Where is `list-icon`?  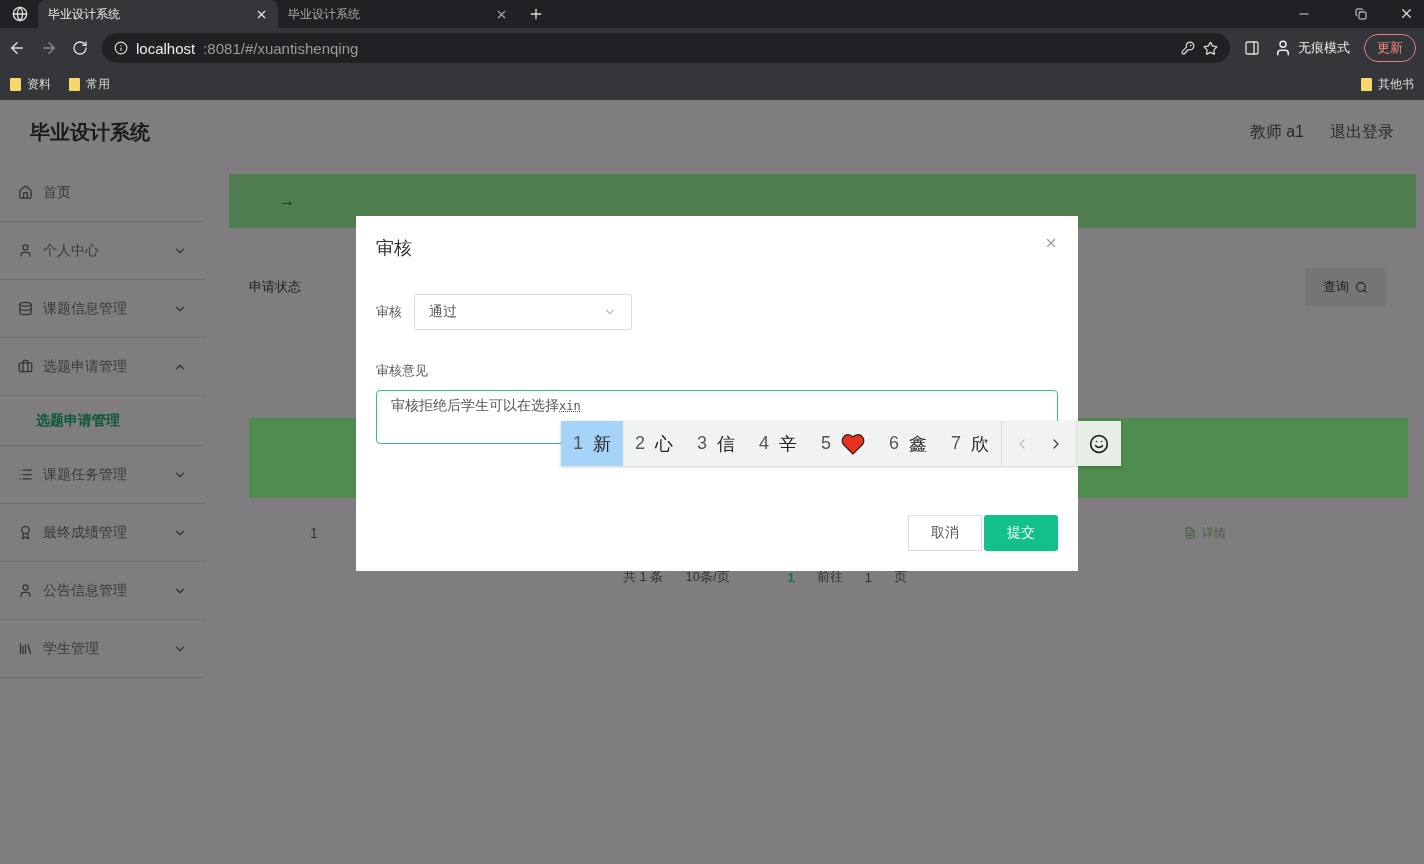
list-icon is located at coordinates (25, 474).